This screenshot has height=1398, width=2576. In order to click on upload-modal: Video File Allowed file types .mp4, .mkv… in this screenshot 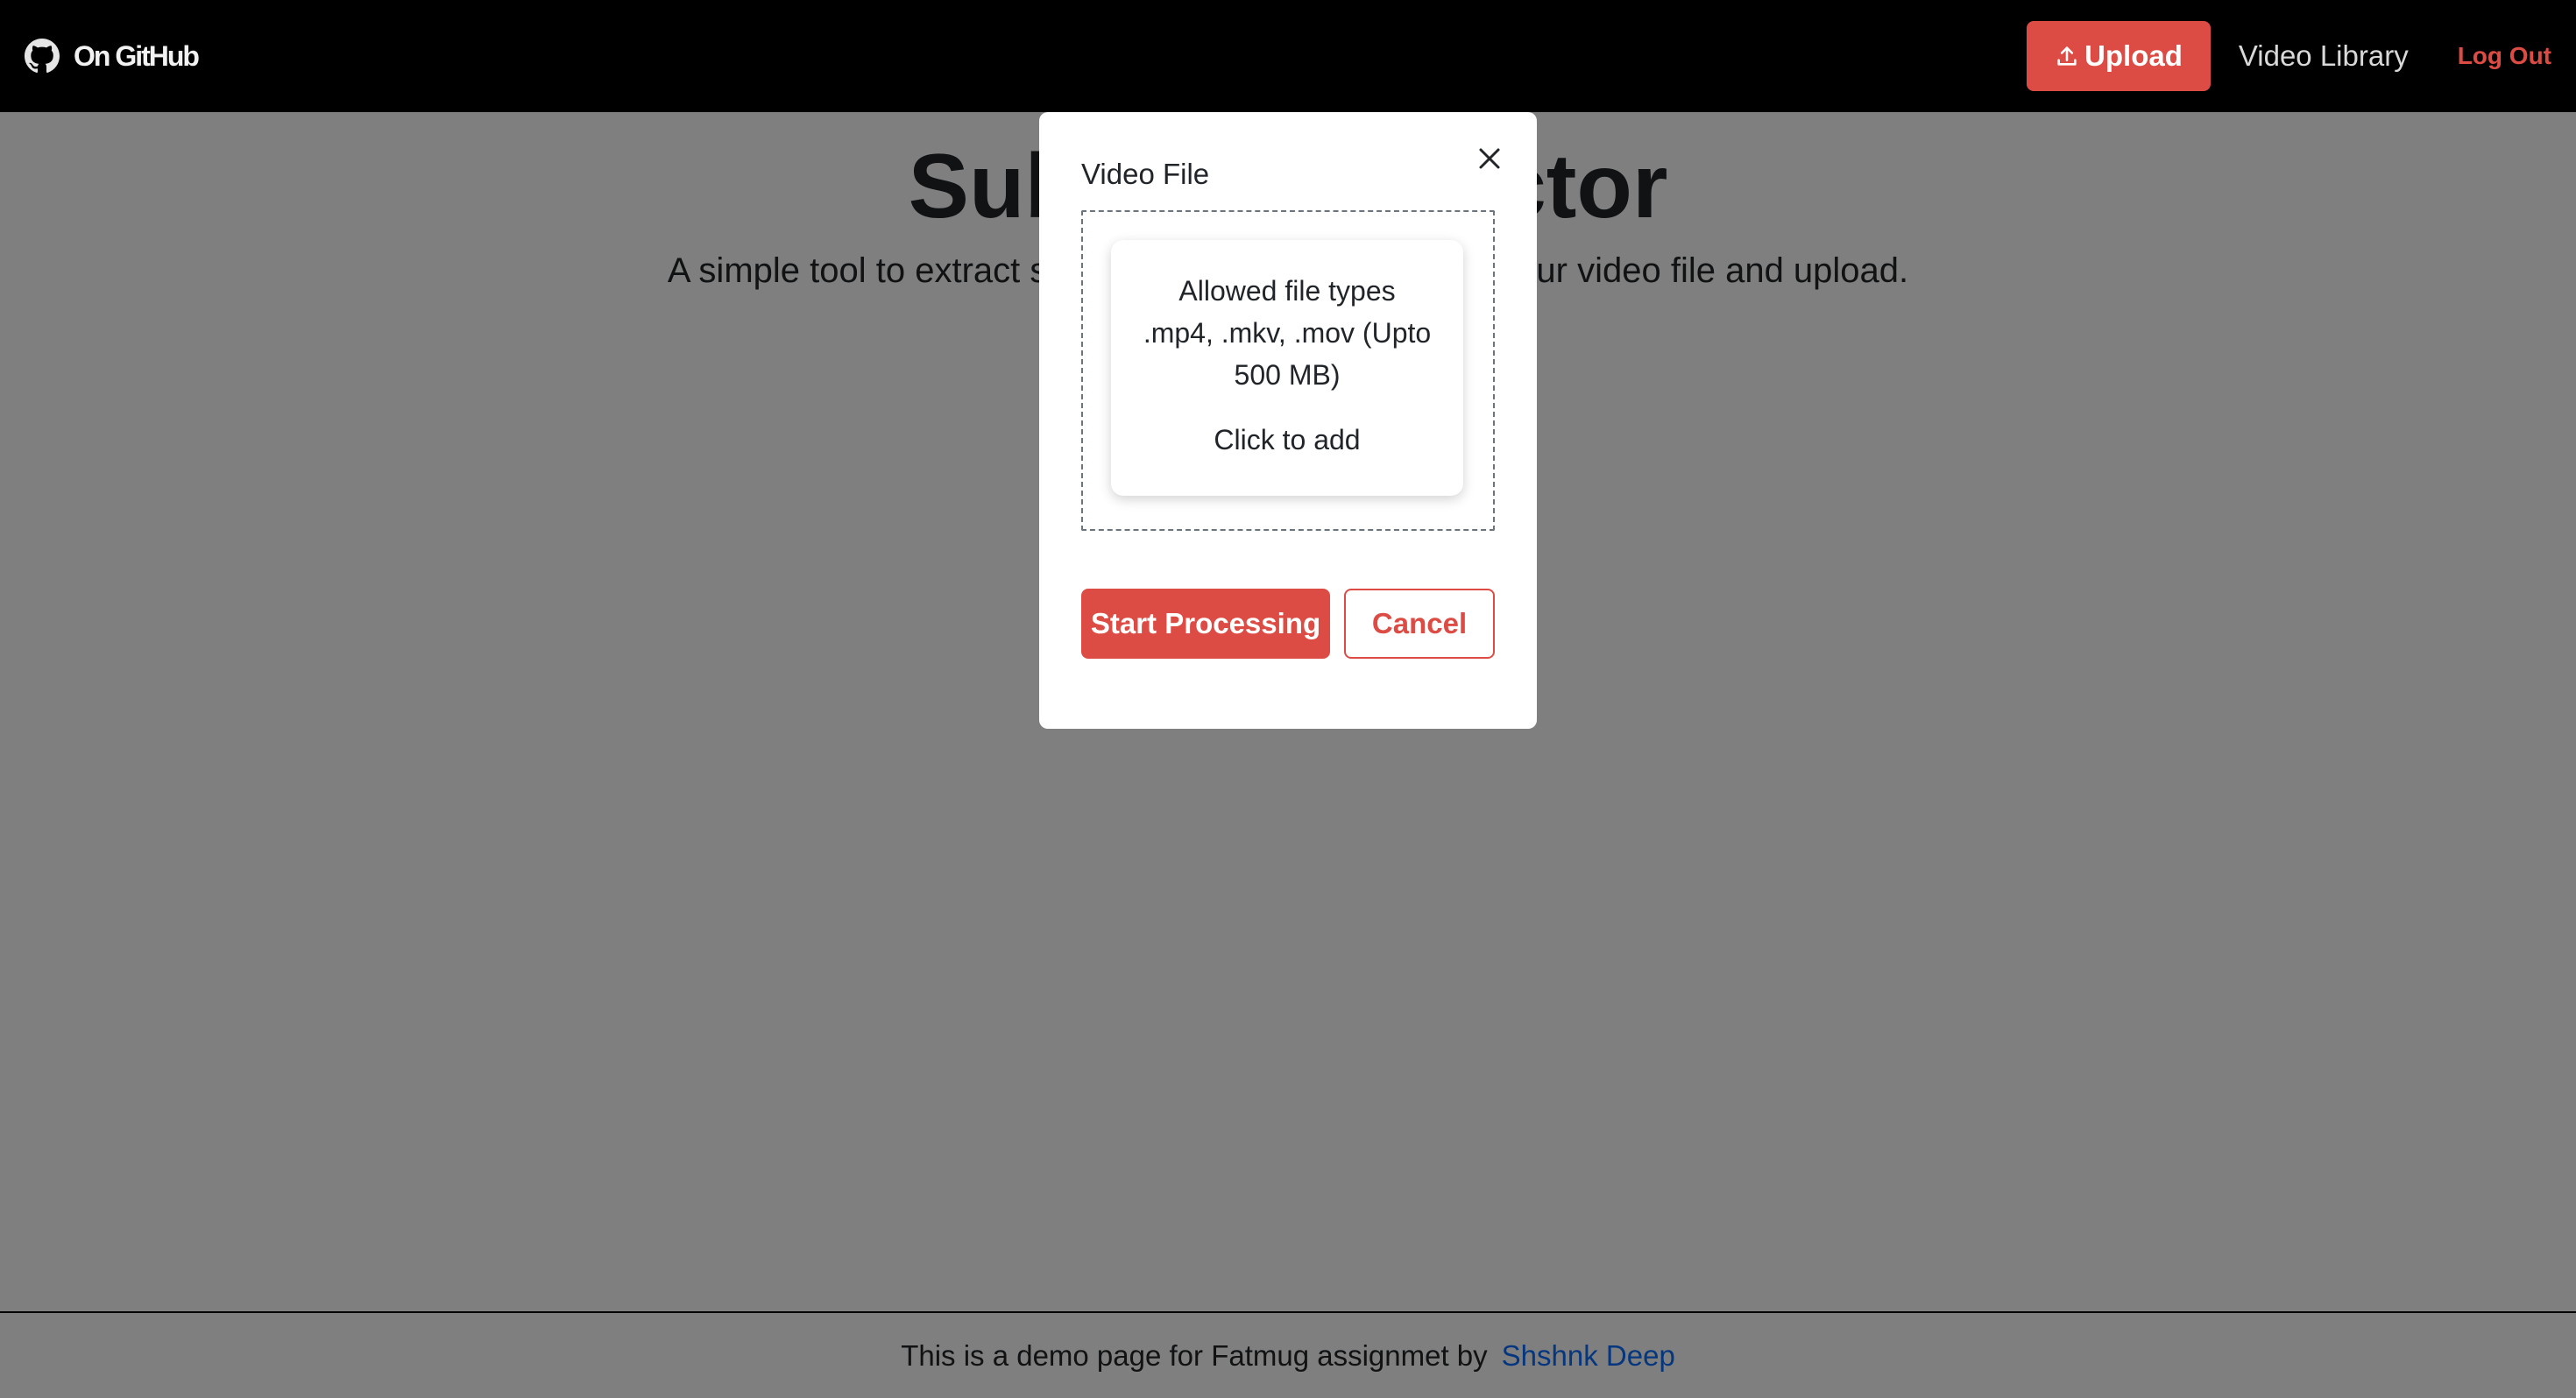, I will do `click(1288, 420)`.